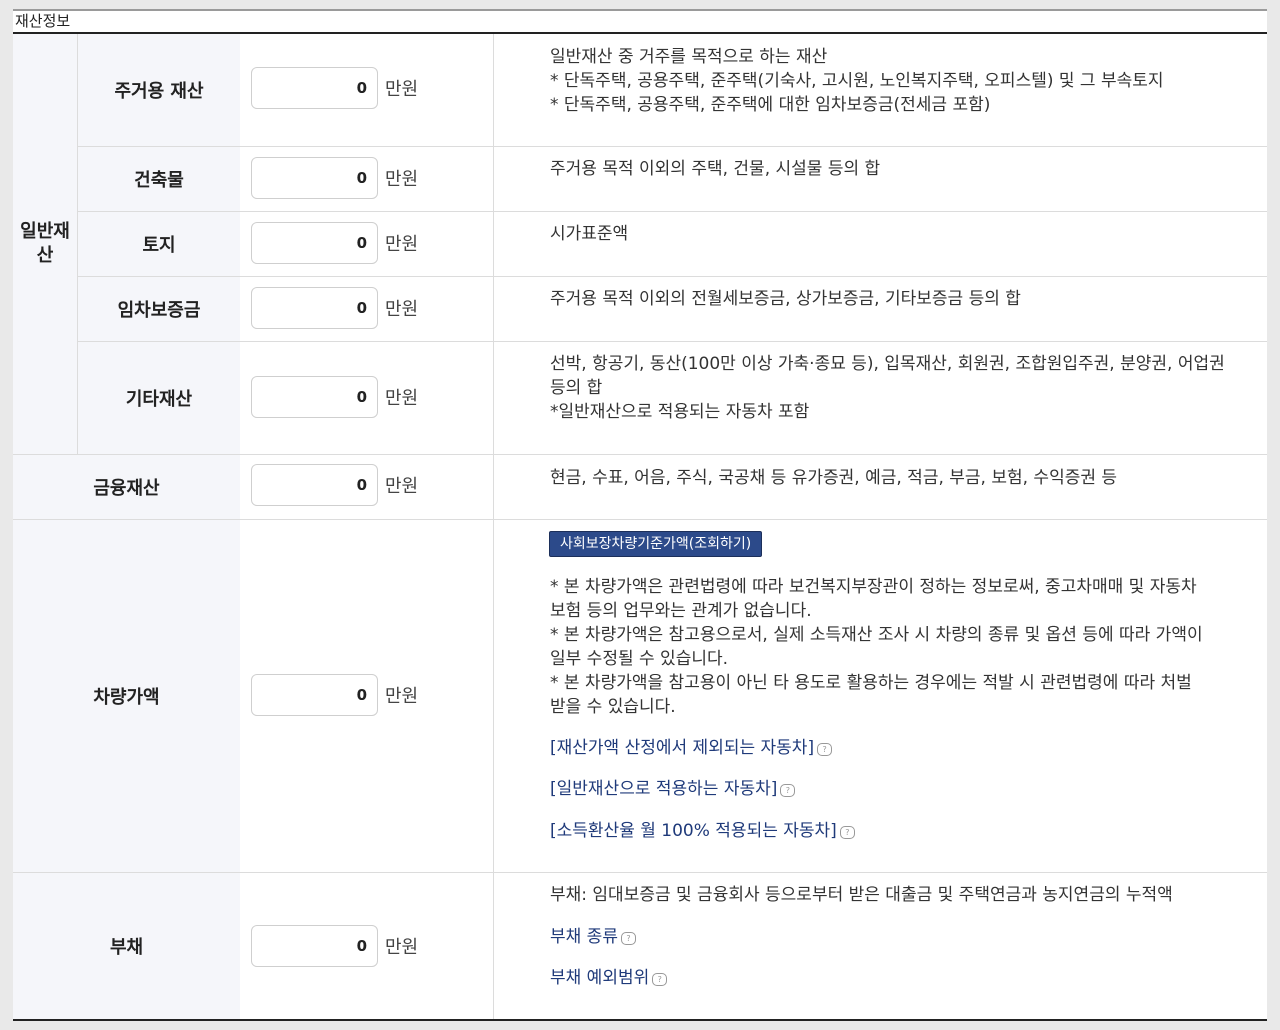  I want to click on debt-exceptions-link: 부채 예외범위?, so click(609, 978).